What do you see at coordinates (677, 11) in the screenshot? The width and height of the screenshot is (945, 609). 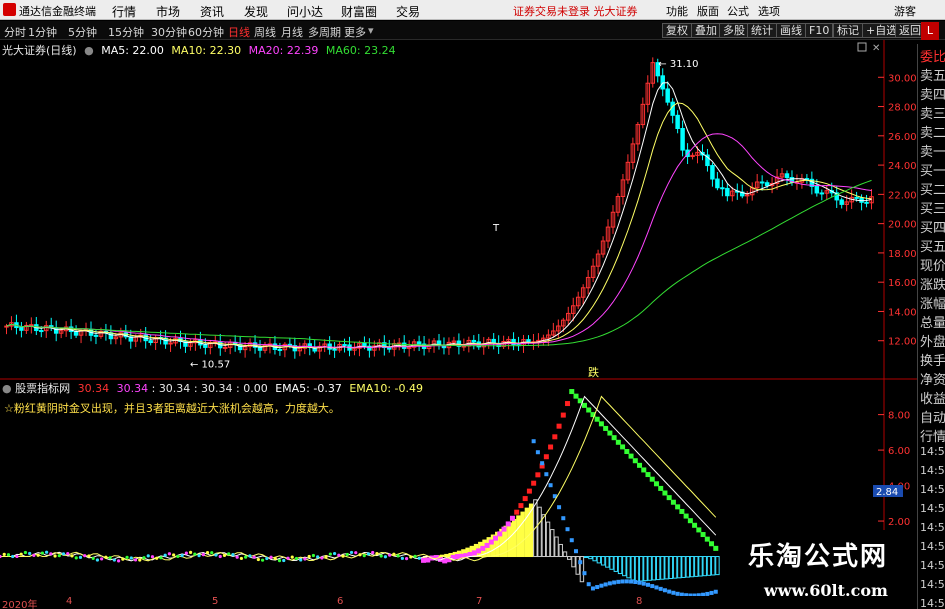 I see `menu-function: 功能` at bounding box center [677, 11].